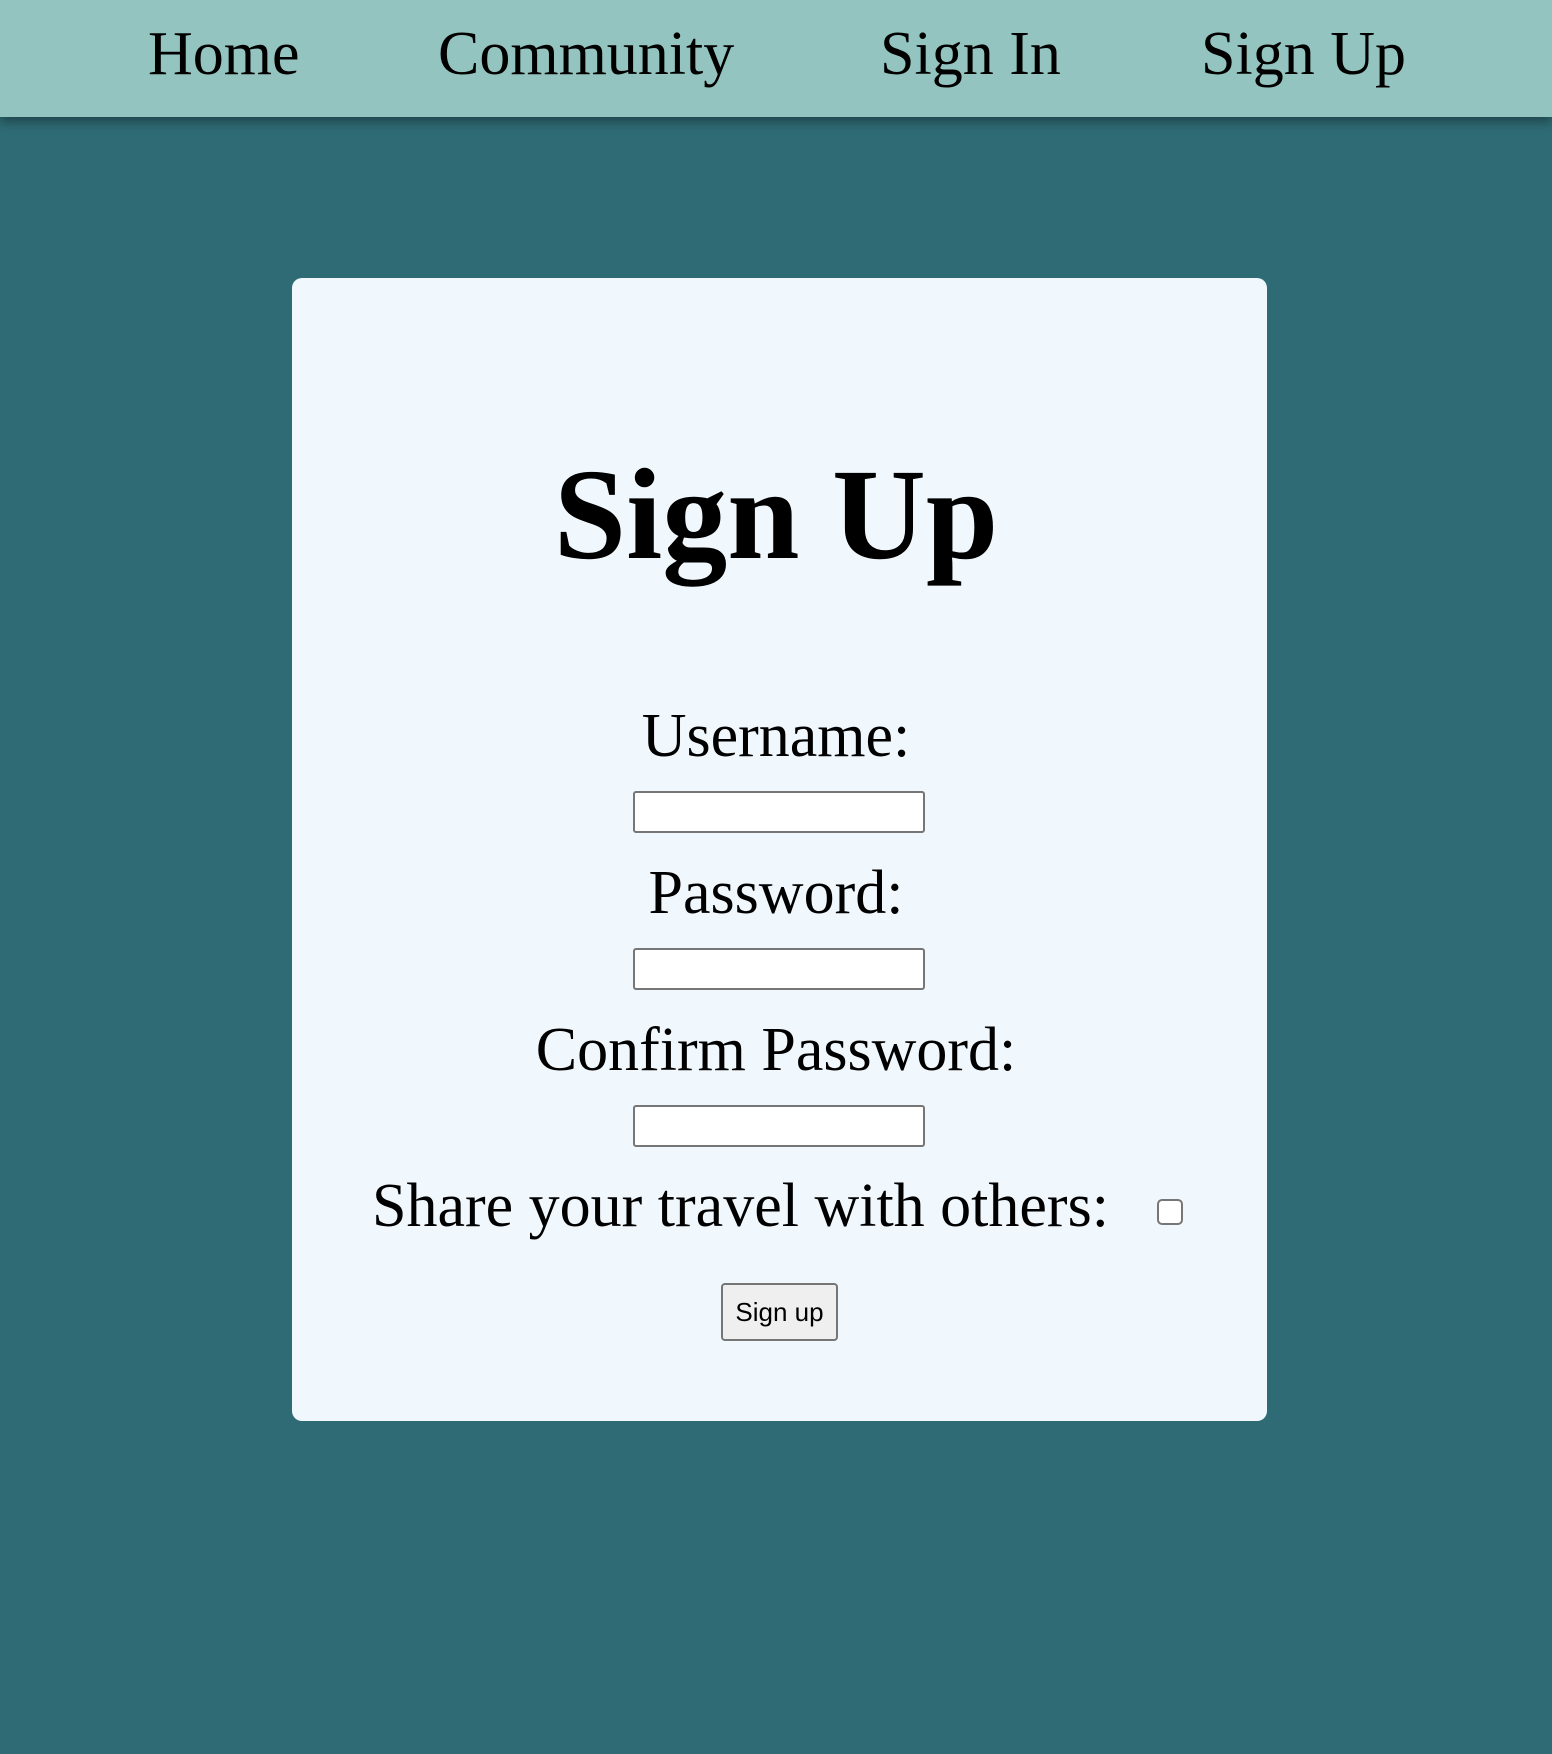  What do you see at coordinates (1170, 1212) in the screenshot?
I see `share-travel-checkbox` at bounding box center [1170, 1212].